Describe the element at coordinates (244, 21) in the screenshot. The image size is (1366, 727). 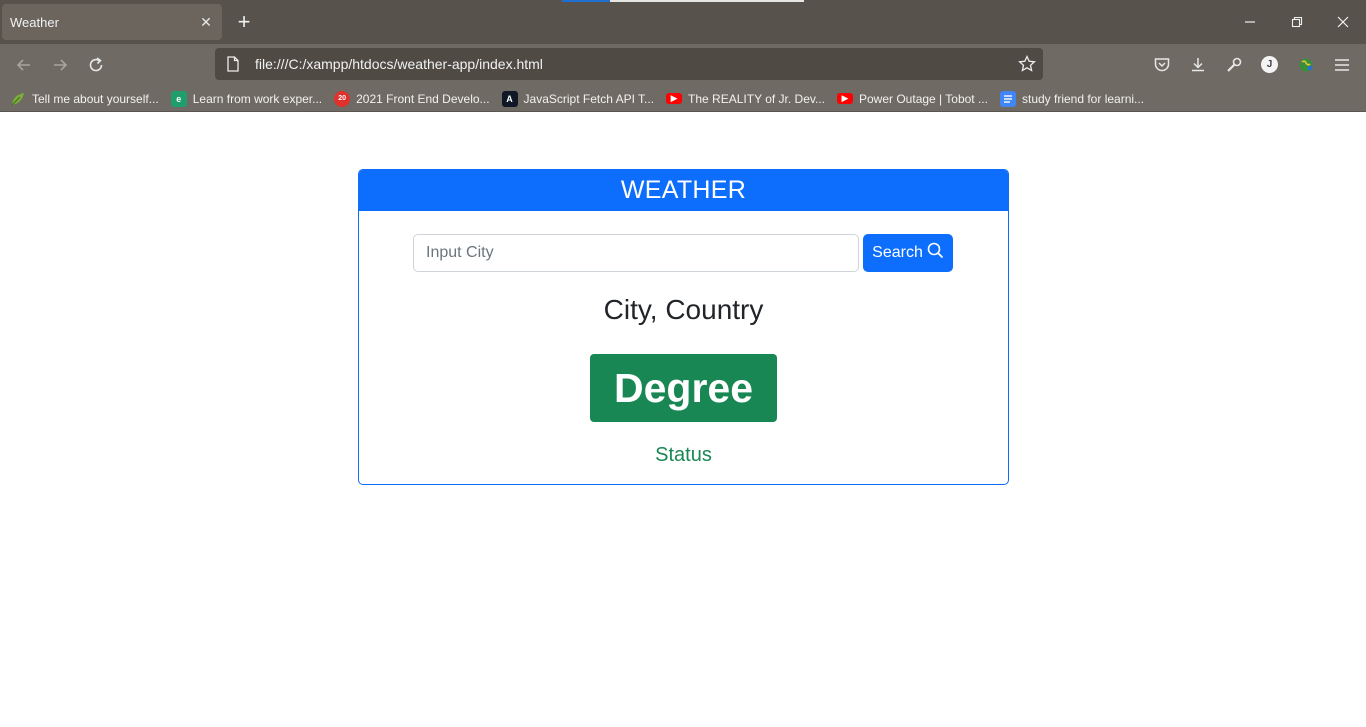
I see `new-tab-icon: +` at that location.